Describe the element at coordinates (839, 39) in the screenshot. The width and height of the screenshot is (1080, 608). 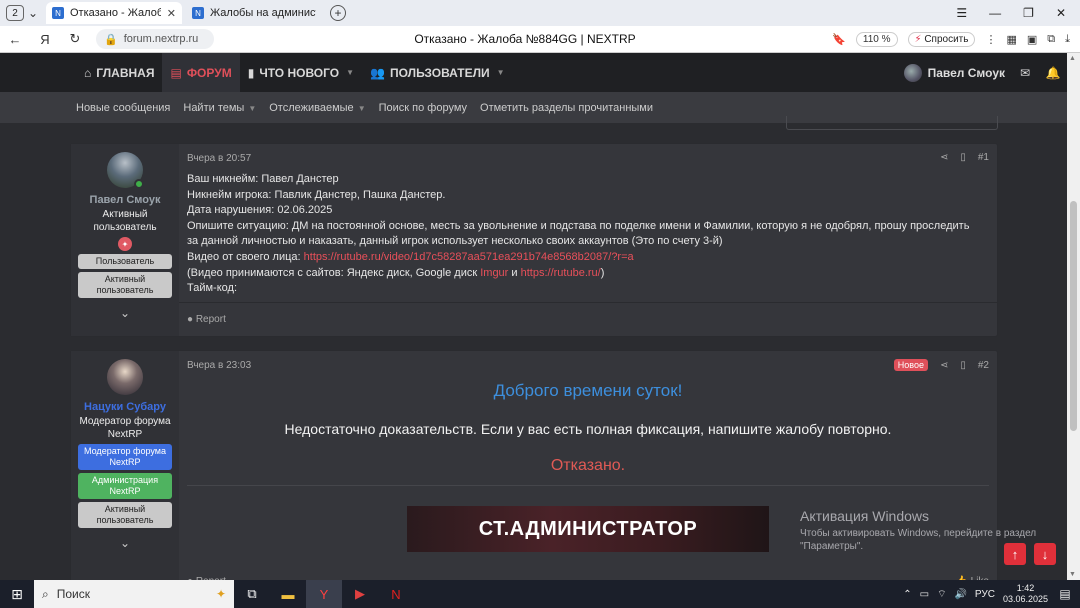
I see `bookmark-icon: 🔖` at that location.